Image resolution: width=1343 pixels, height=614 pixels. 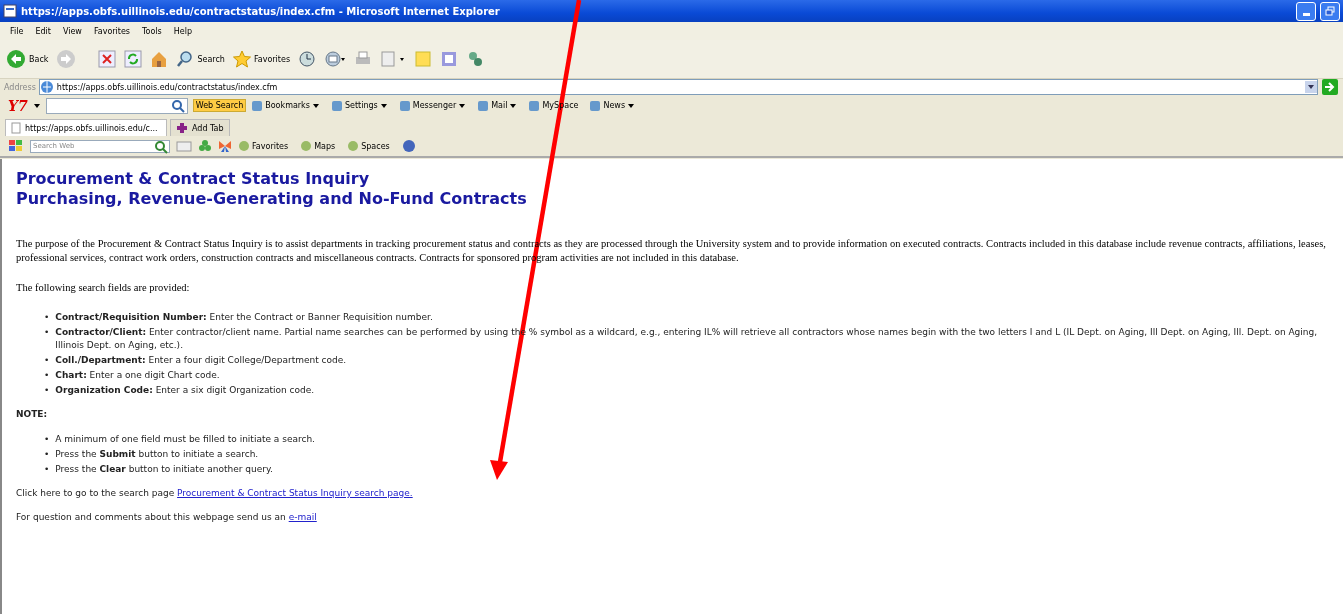 I want to click on page-heading: Purchasing, Revenue-Generating and No-Fund Contracts, so click(x=272, y=199).